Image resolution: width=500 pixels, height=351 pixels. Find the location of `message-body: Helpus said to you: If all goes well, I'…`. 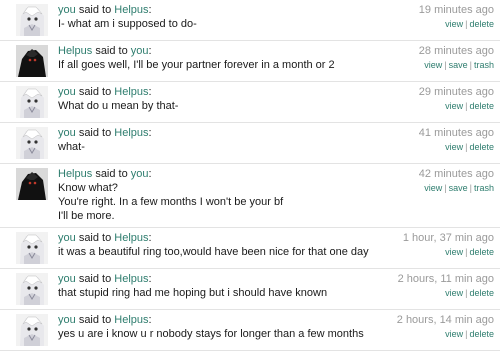

message-body: Helpus said to you: If all goes well, I'… is located at coordinates (235, 57).